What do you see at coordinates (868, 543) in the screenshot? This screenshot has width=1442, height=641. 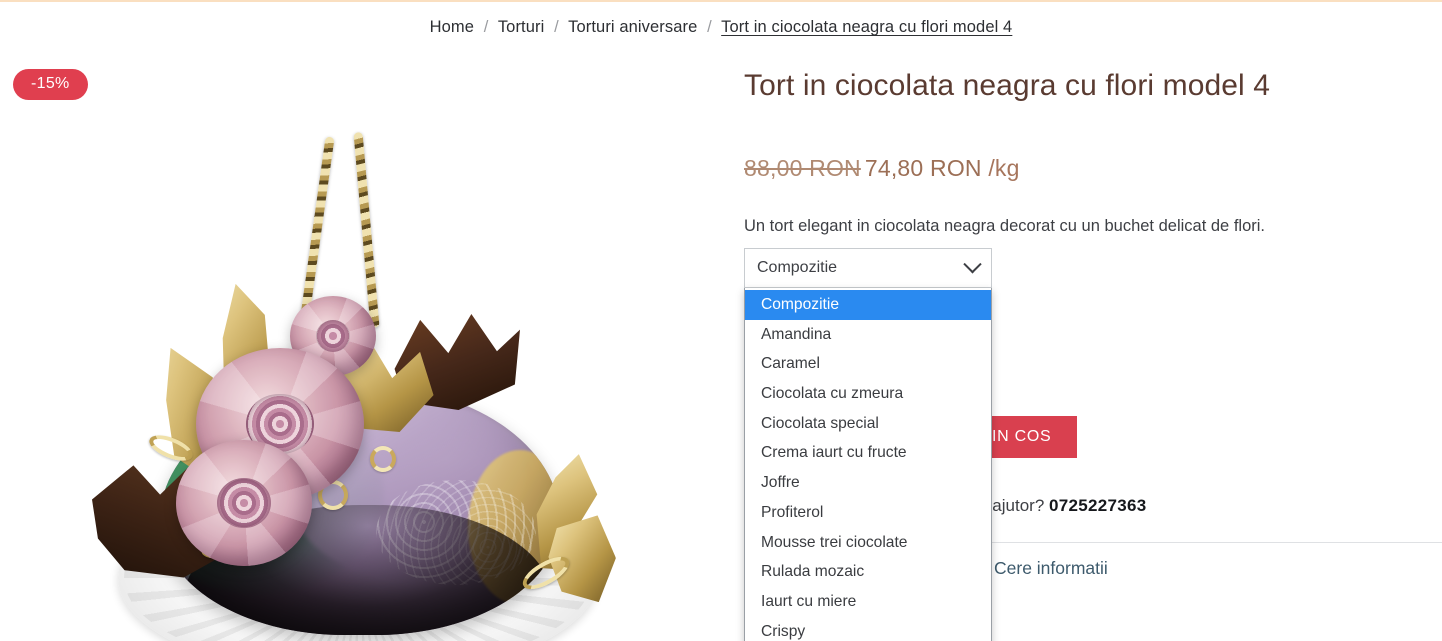 I see `option-item: Mousse trei ciocolate` at bounding box center [868, 543].